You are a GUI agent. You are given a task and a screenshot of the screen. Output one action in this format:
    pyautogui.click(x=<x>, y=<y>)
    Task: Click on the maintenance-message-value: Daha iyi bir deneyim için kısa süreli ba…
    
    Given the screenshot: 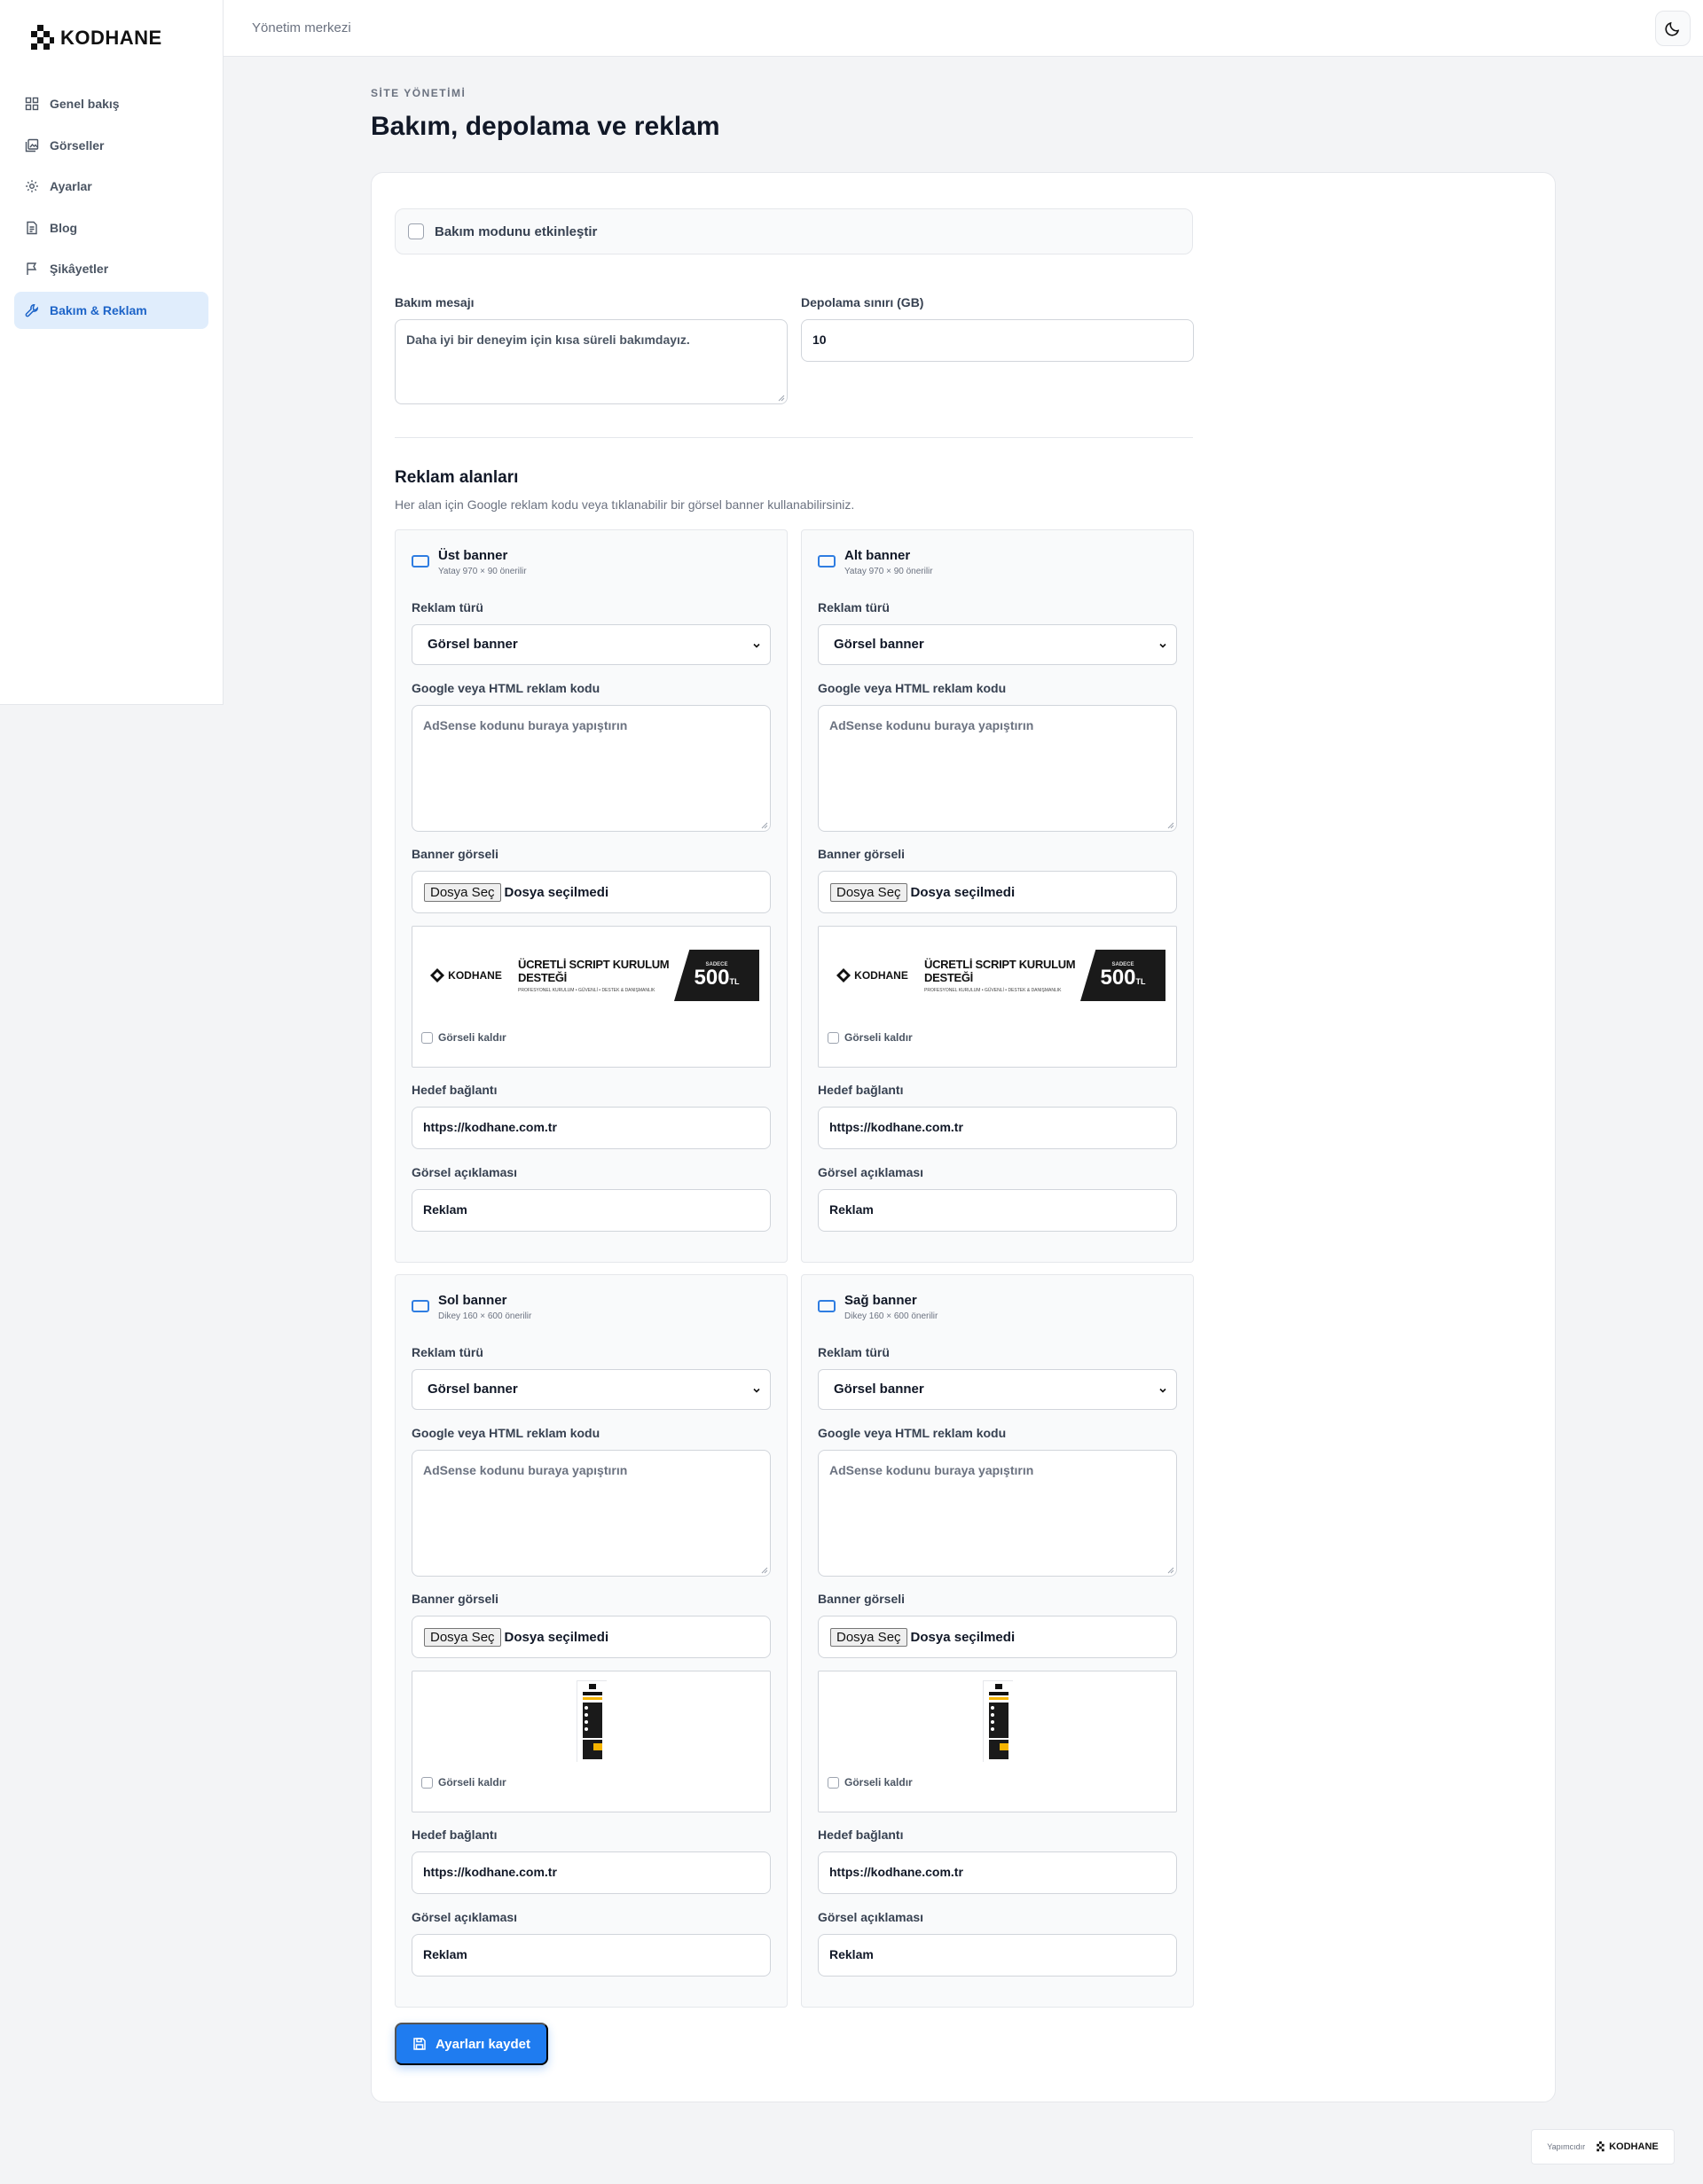 What is the action you would take?
    pyautogui.click(x=548, y=340)
    